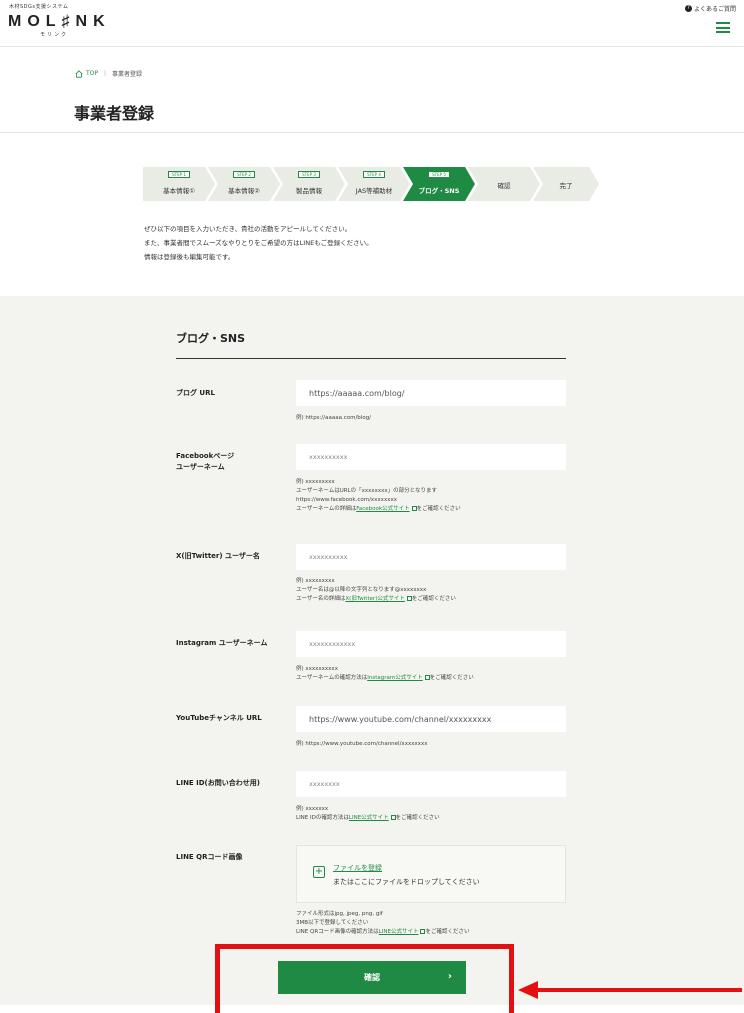 The image size is (744, 1013). I want to click on twitter-help-prefix: ユーザー名の詳細は, so click(321, 599).